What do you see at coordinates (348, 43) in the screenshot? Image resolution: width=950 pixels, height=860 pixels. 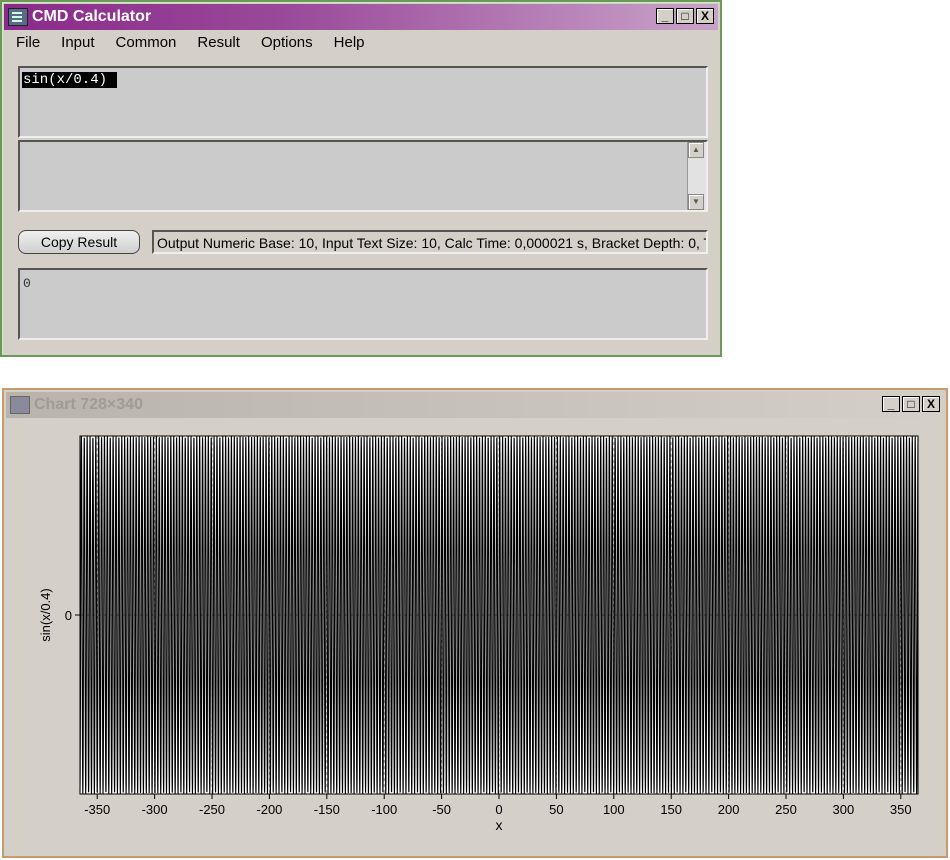 I see `menu-help: Help` at bounding box center [348, 43].